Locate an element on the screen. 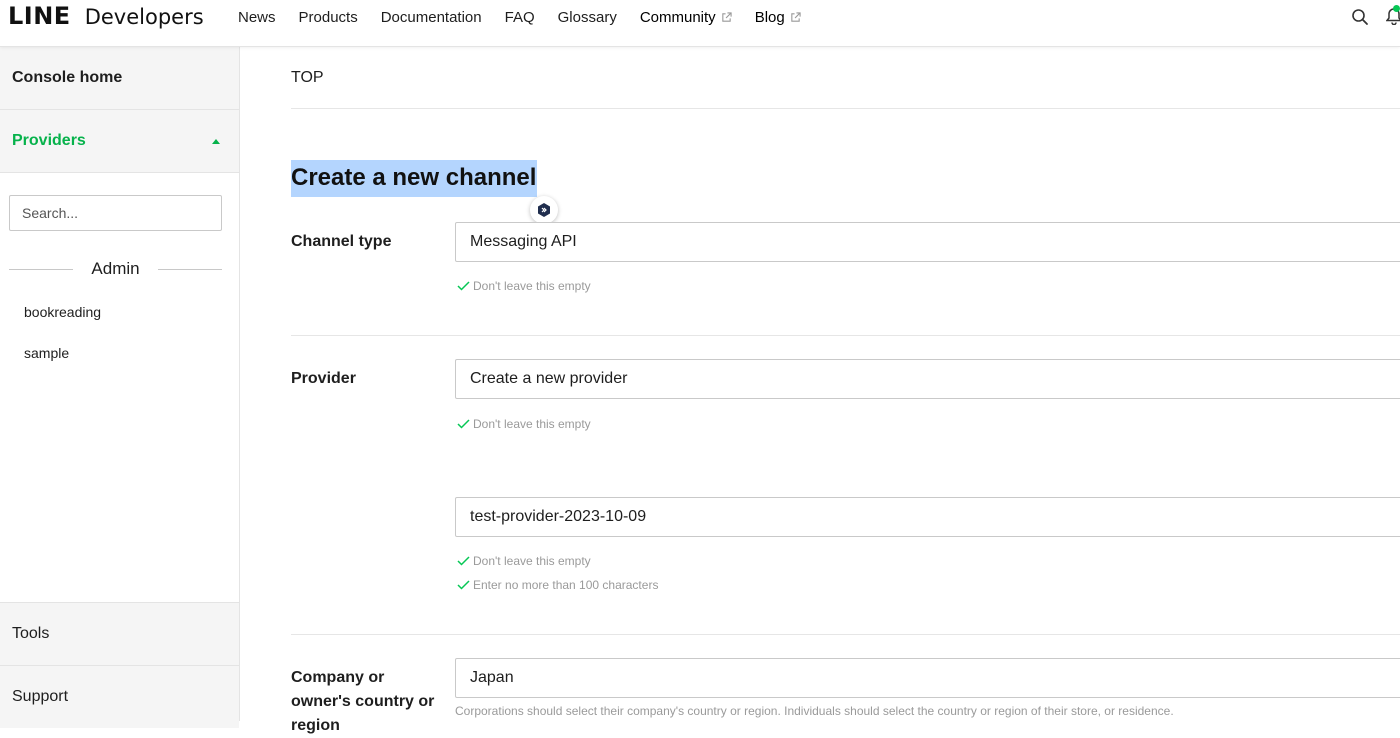 The image size is (1400, 738). nav-community: Community is located at coordinates (686, 17).